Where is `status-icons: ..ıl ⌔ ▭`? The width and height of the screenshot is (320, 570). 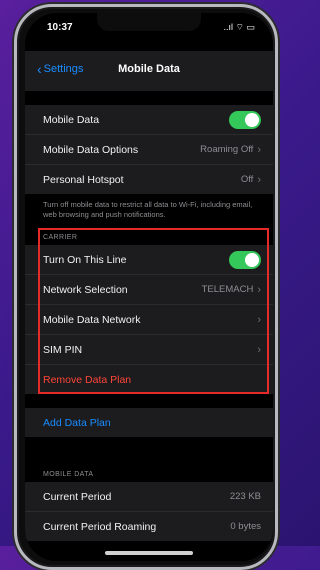
status-icons: ..ıl ⌔ ▭ is located at coordinates (239, 27).